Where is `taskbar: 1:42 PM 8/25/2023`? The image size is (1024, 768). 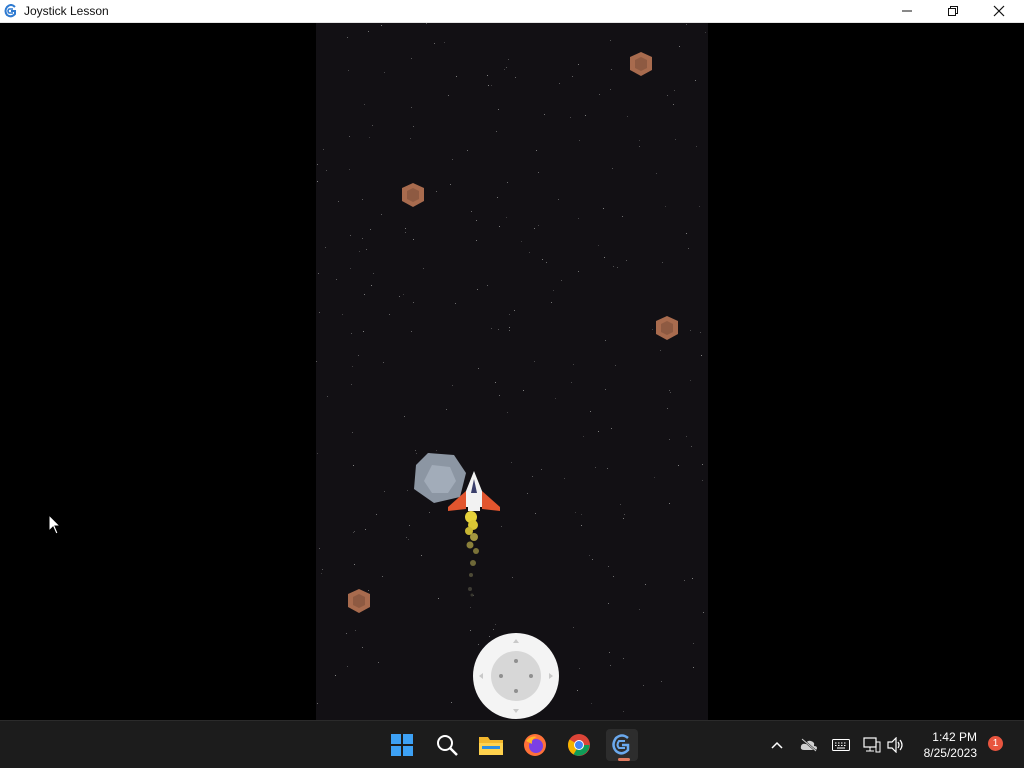 taskbar: 1:42 PM 8/25/2023 is located at coordinates (512, 744).